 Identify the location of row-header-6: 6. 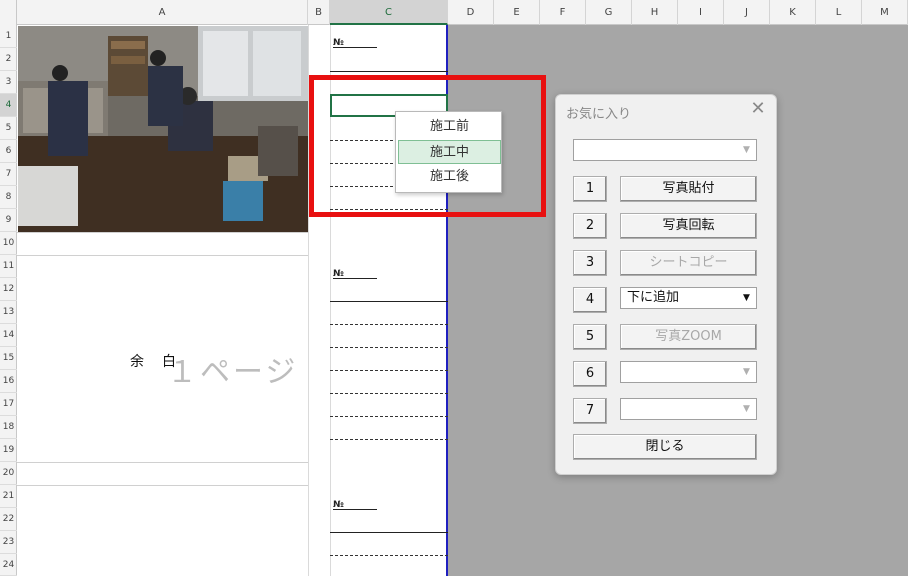
(8, 151).